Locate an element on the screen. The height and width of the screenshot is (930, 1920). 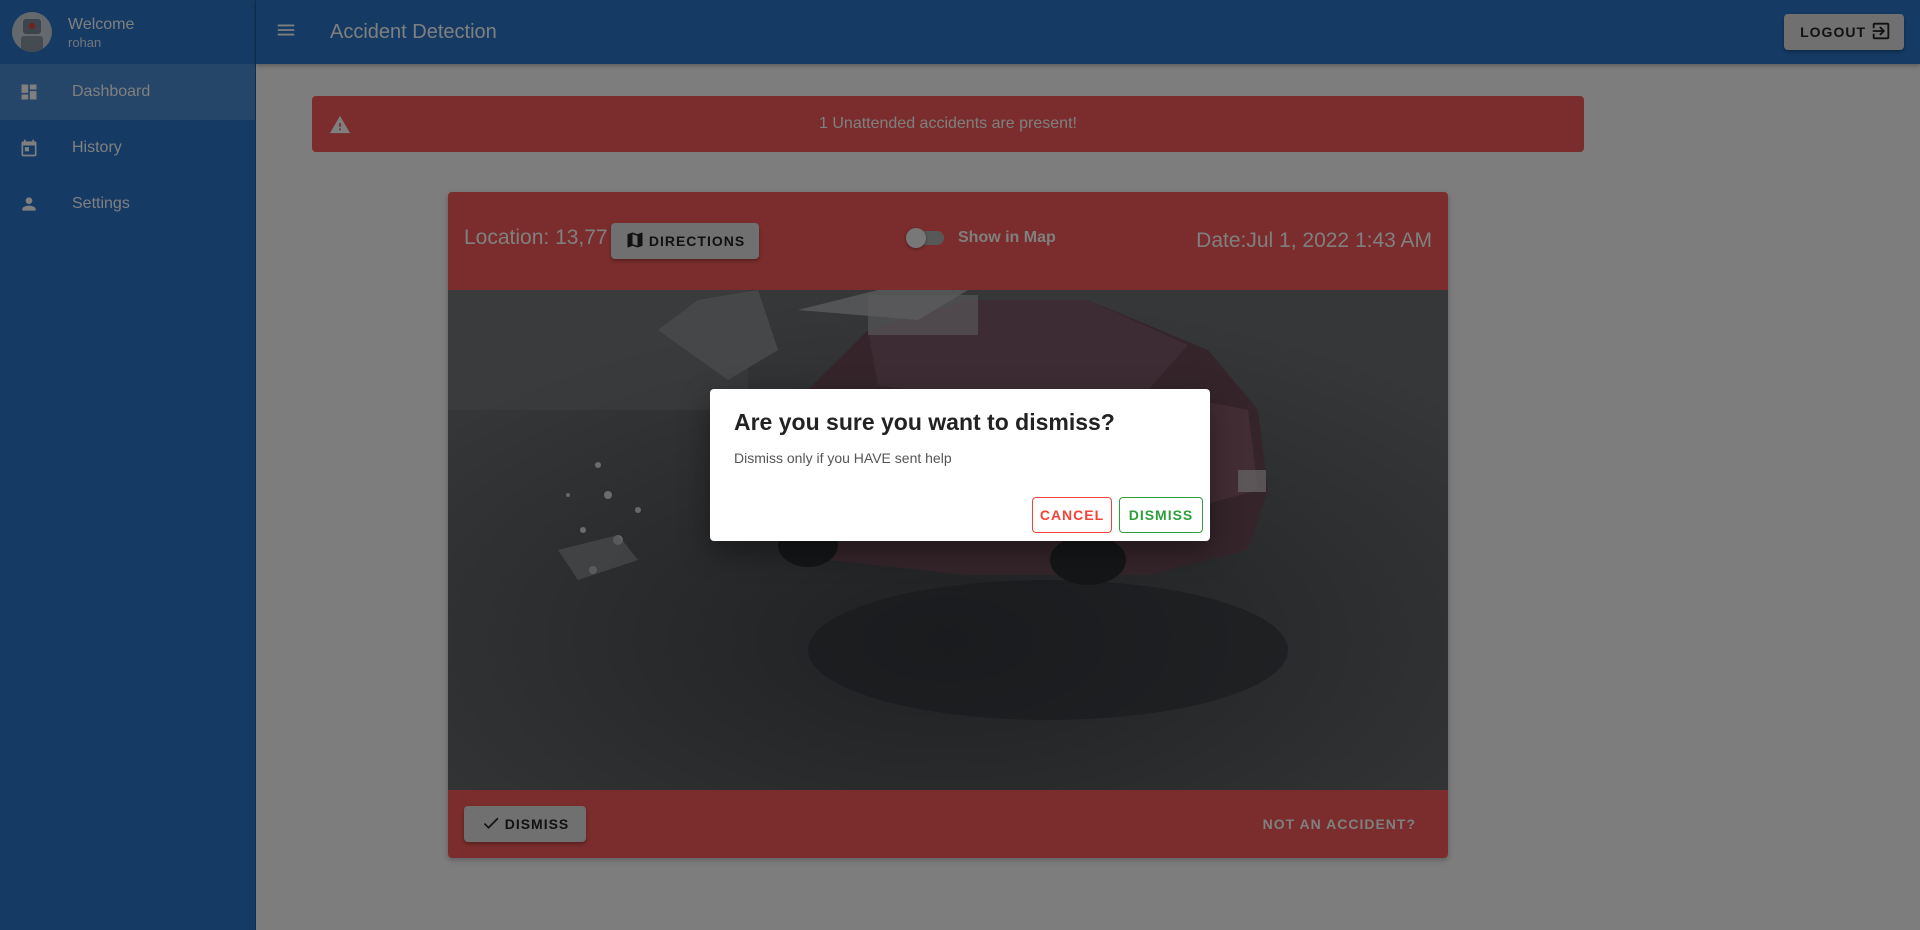
dialog-title: Are you sure you want to dismiss? is located at coordinates (924, 422).